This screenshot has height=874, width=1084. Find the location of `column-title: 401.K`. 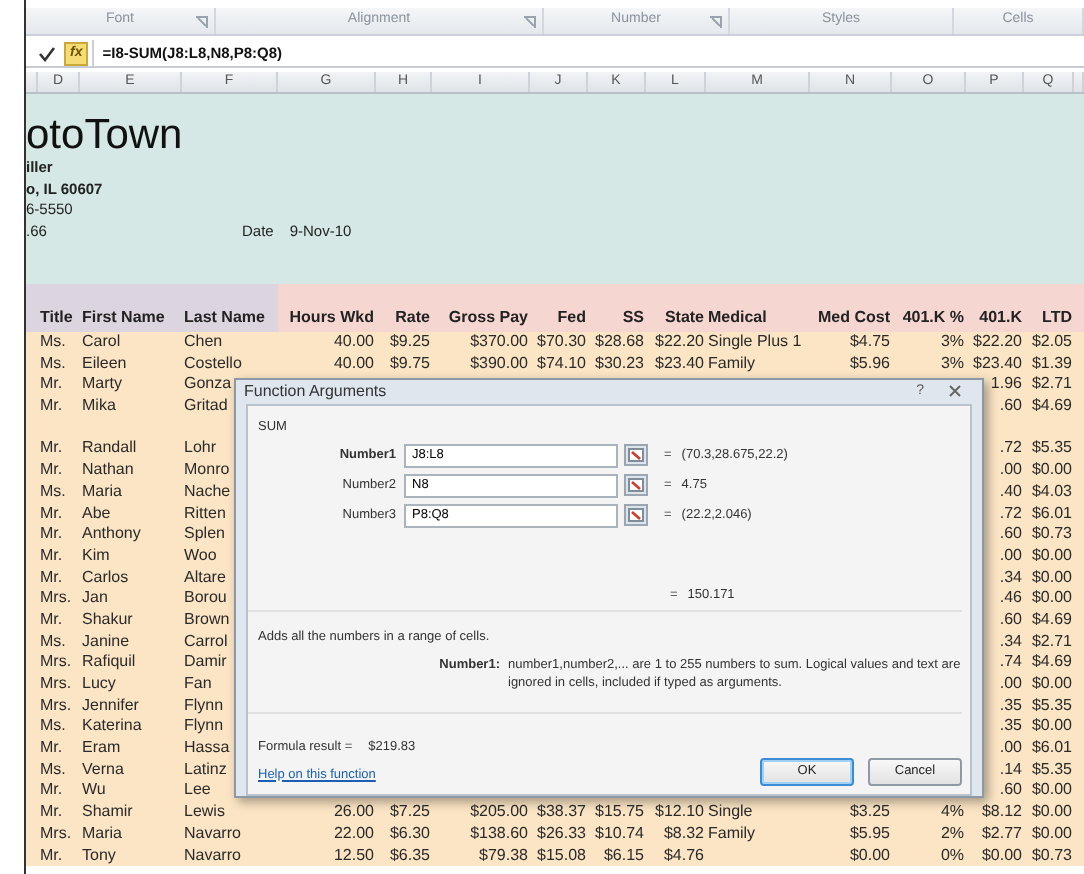

column-title: 401.K is located at coordinates (1000, 318).